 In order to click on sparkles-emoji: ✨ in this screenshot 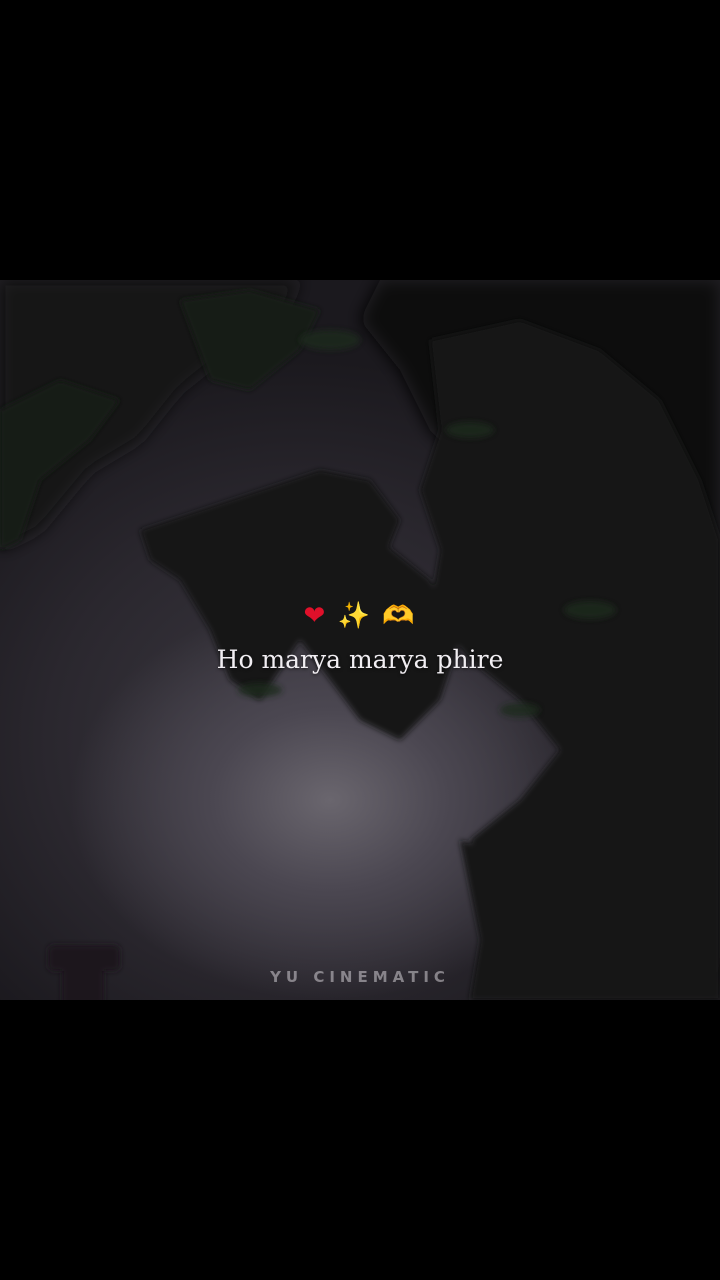, I will do `click(354, 616)`.